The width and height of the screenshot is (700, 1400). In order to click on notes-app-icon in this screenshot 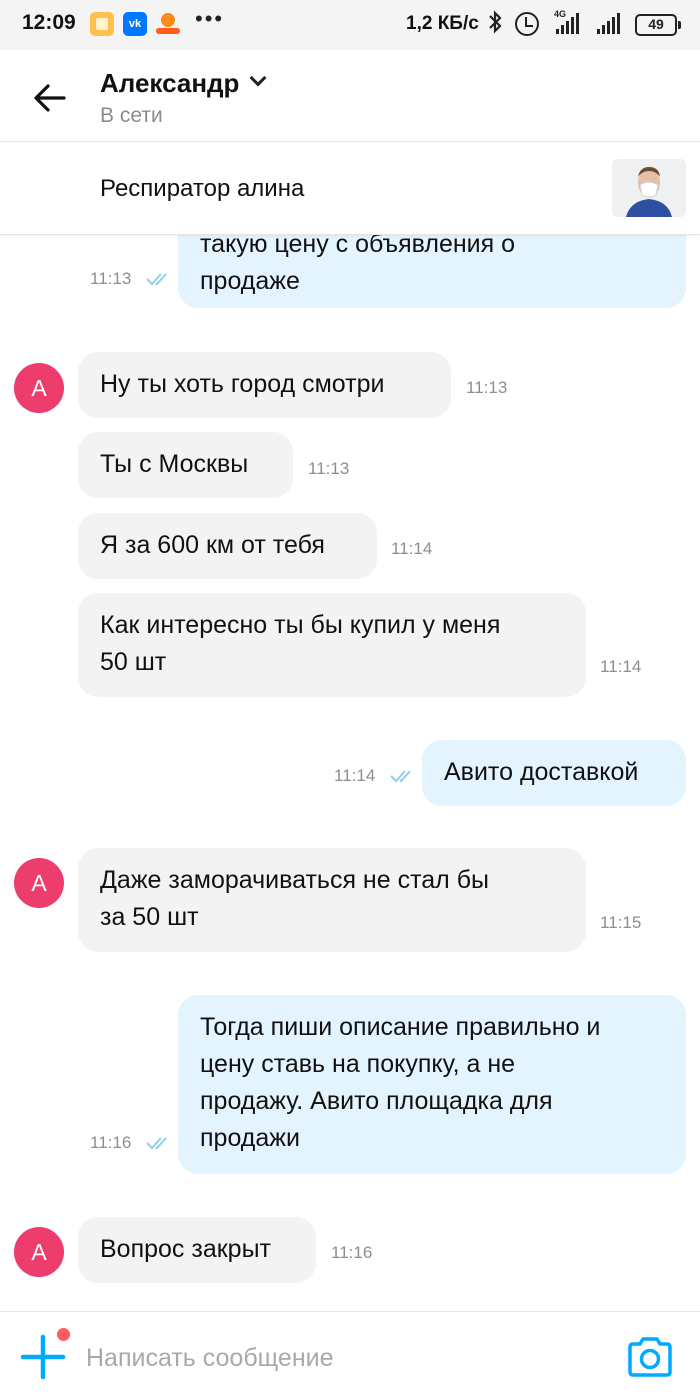, I will do `click(102, 24)`.